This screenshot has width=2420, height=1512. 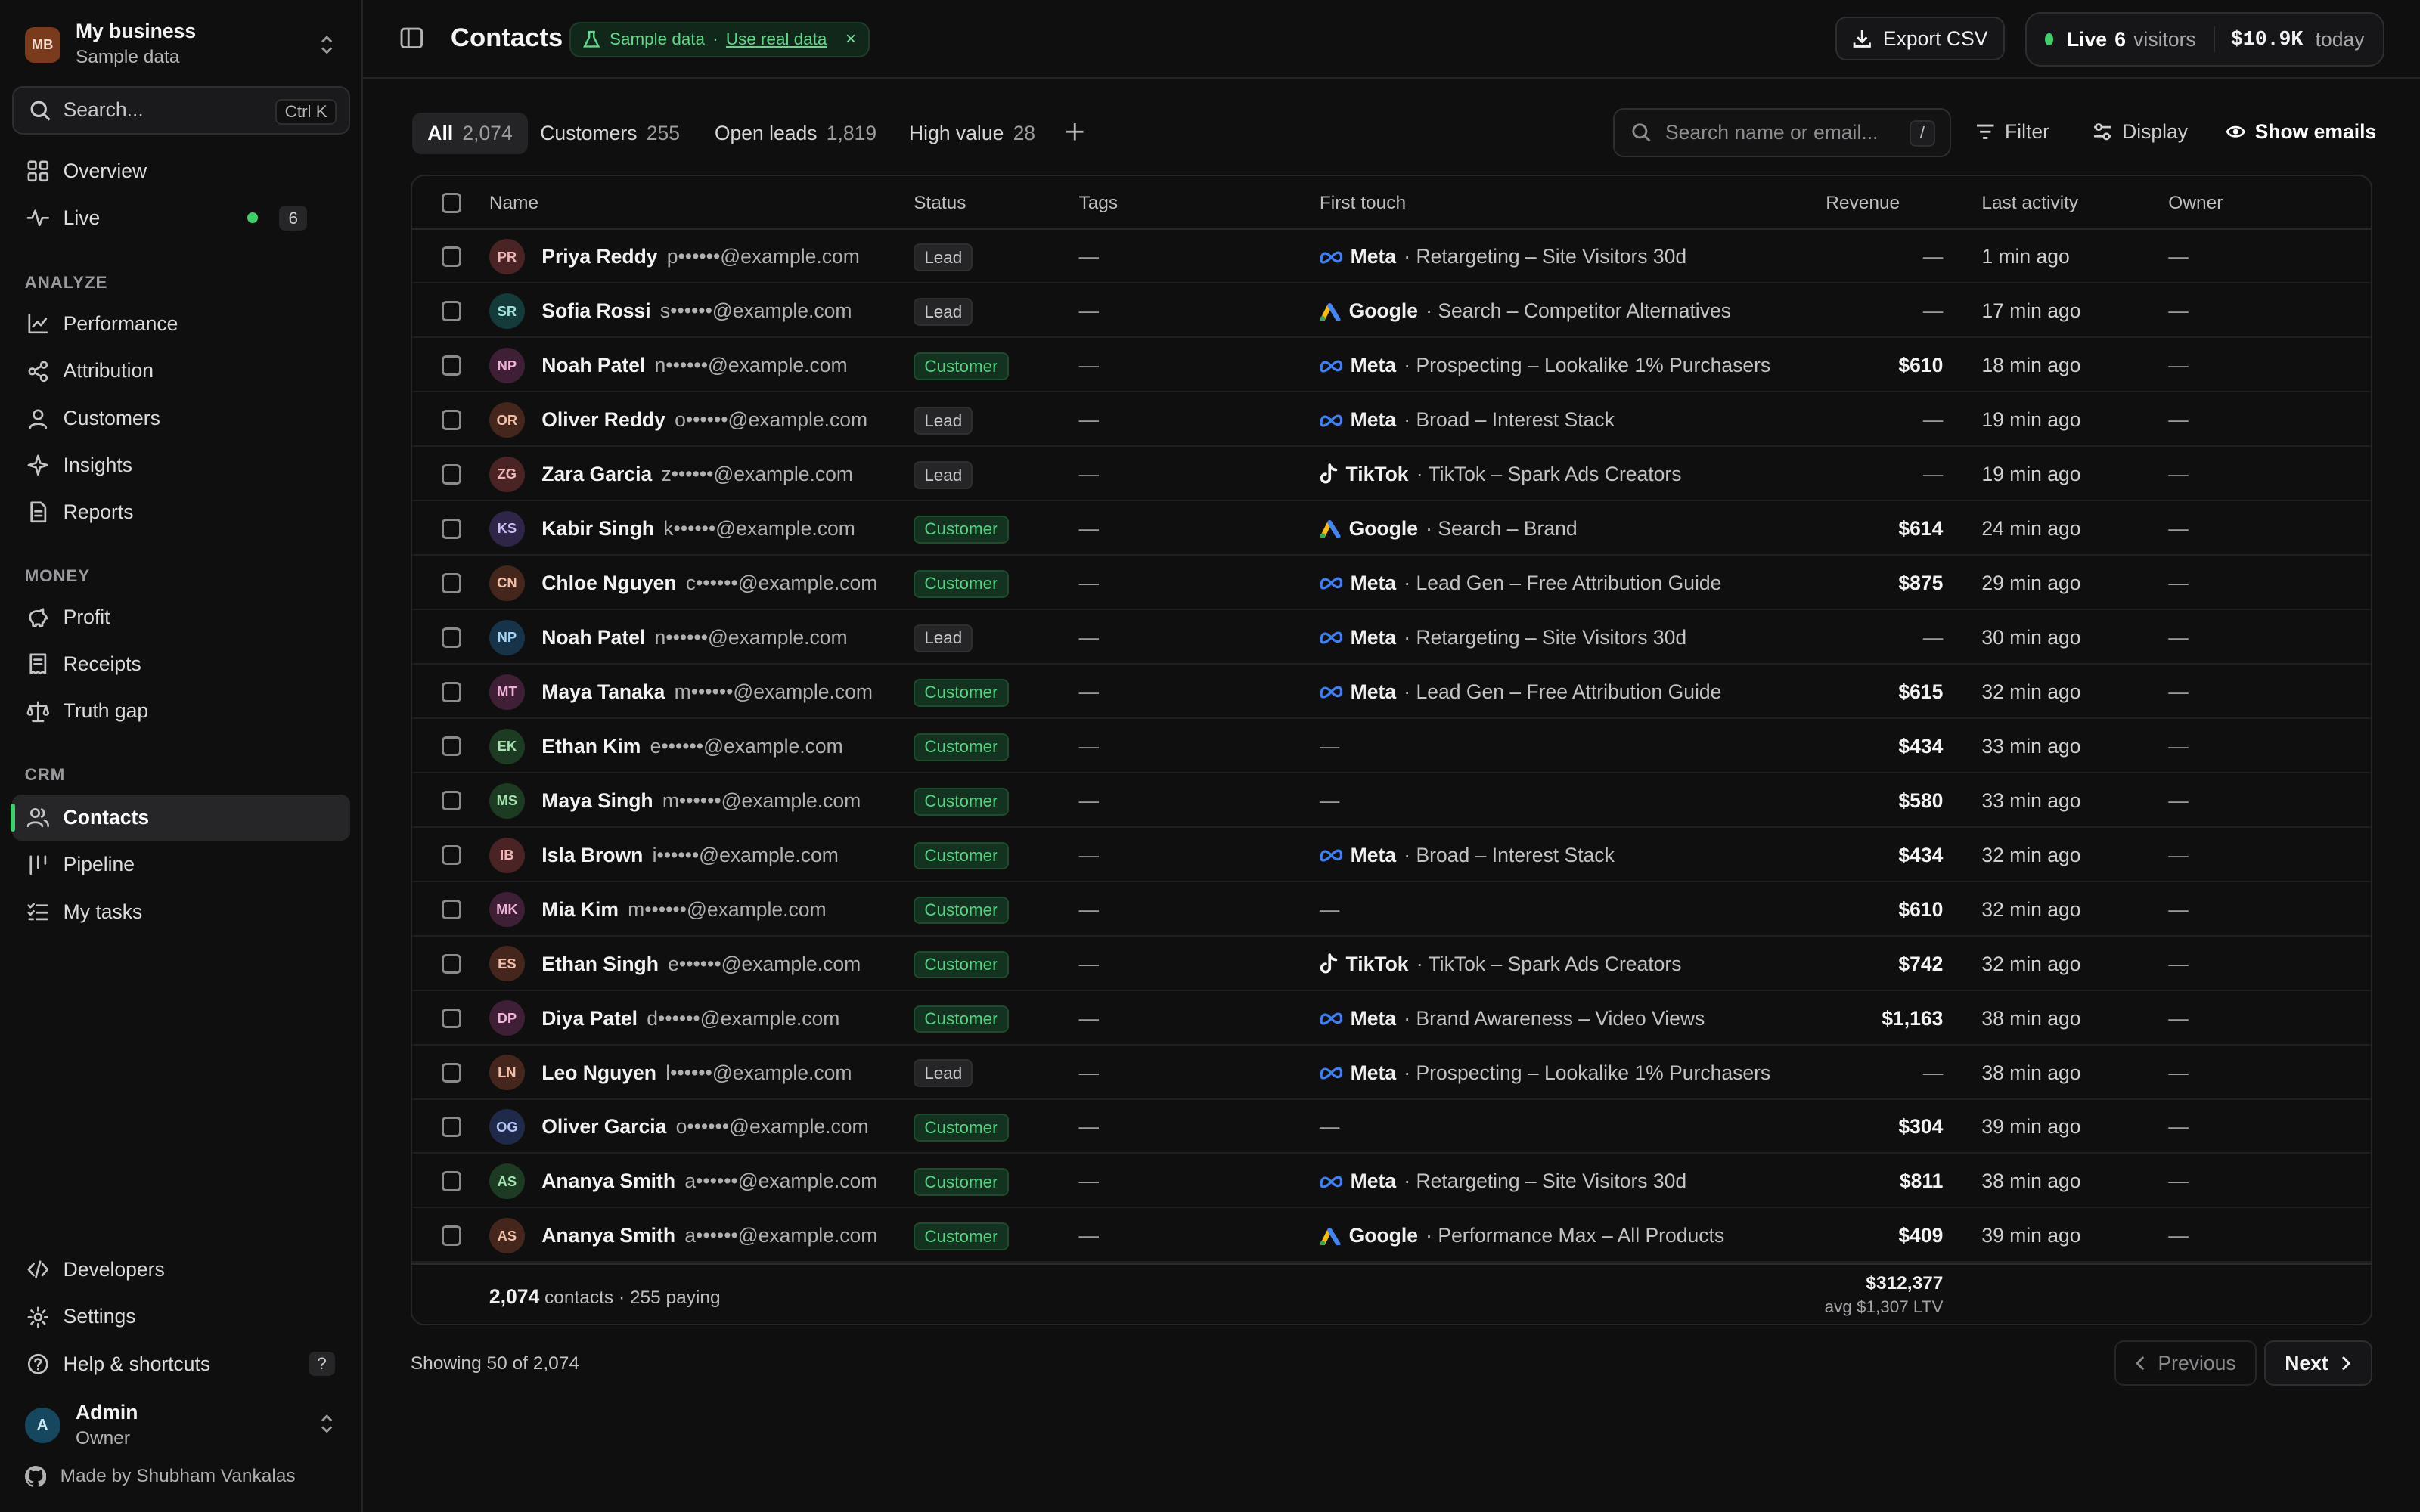 I want to click on contact-name: Kabir Singh k••••••@example.com, so click(x=698, y=529).